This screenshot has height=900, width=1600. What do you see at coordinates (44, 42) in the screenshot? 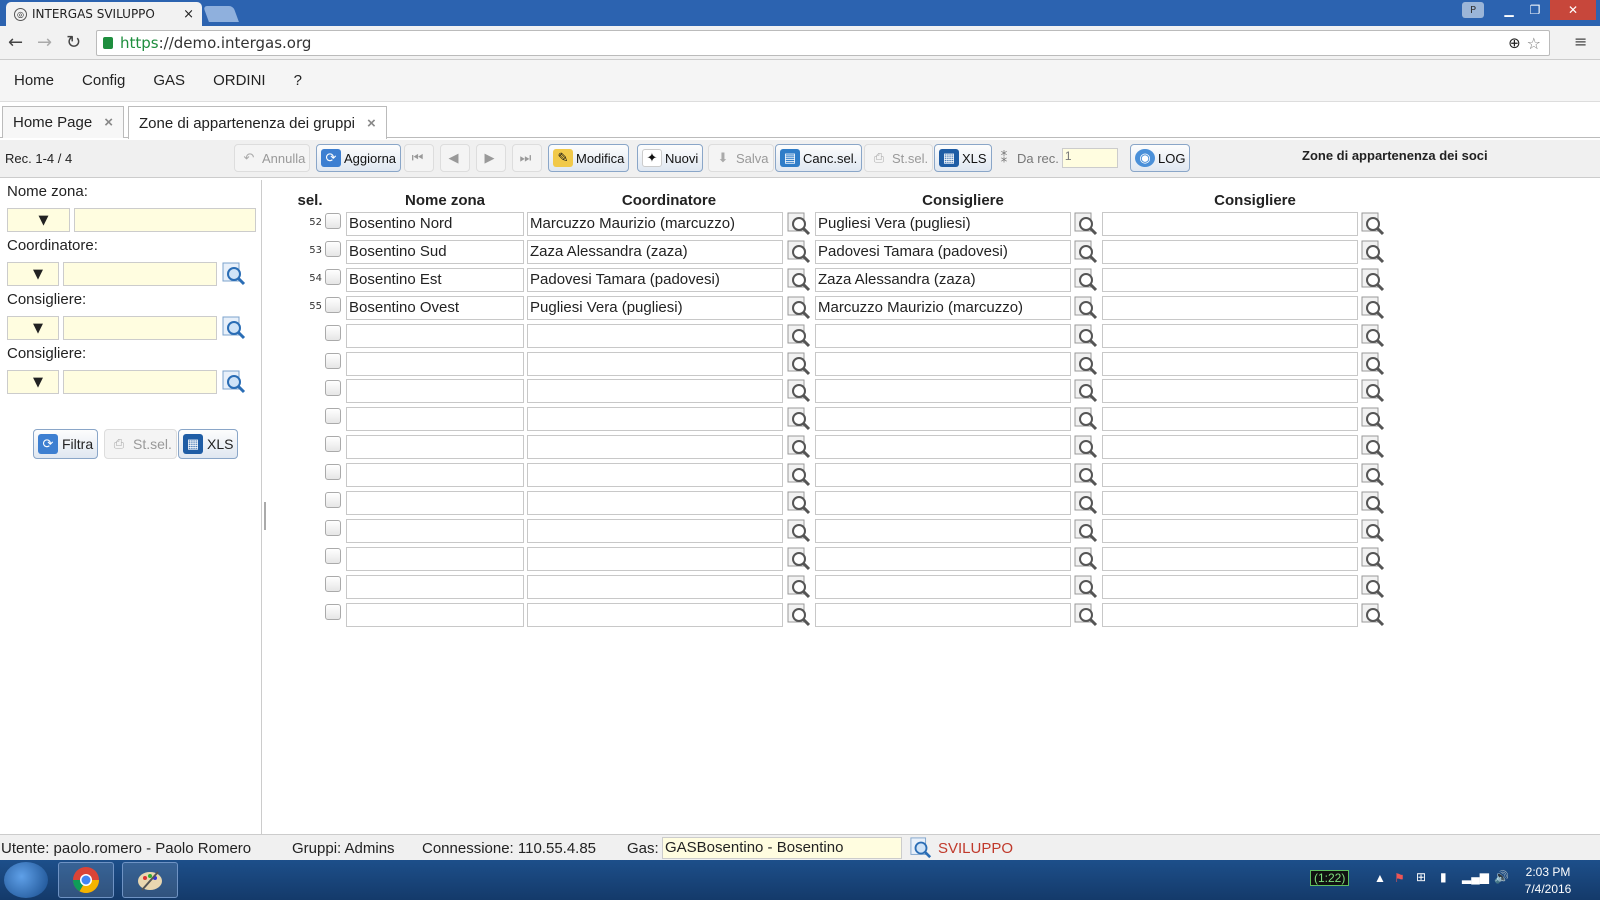
I see `forward-arrow-icon: →` at bounding box center [44, 42].